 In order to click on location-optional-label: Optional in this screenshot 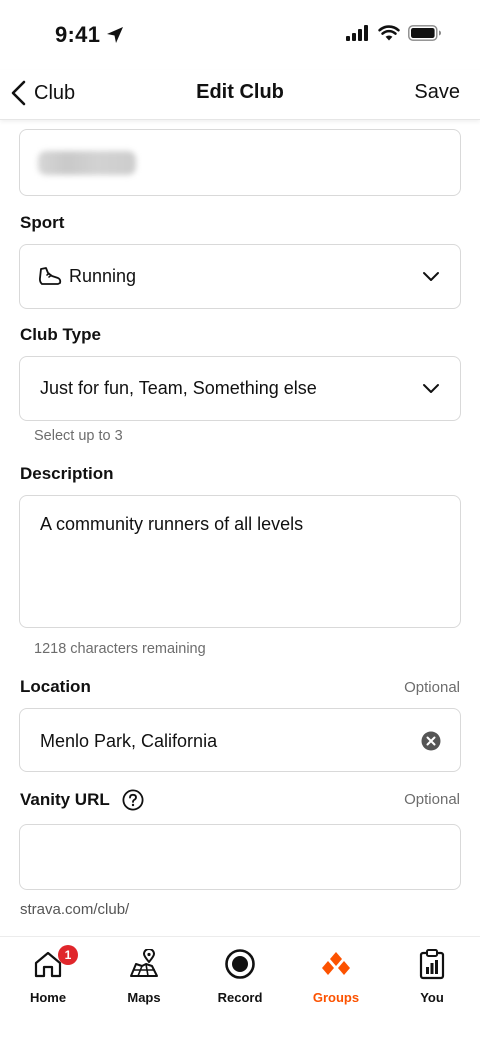, I will do `click(432, 687)`.